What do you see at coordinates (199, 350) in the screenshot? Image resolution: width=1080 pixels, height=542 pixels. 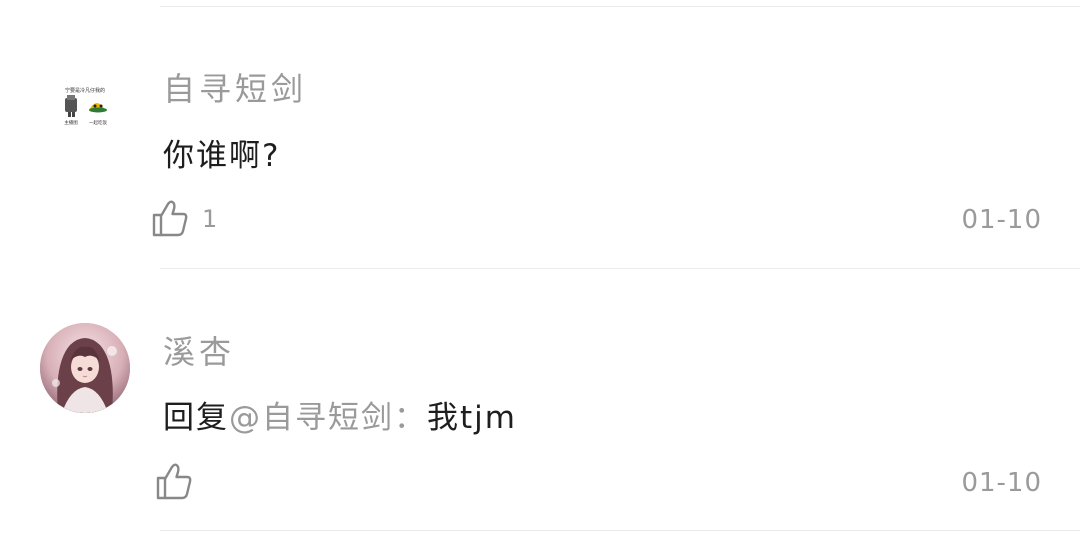 I see `comment-username: 溪杏` at bounding box center [199, 350].